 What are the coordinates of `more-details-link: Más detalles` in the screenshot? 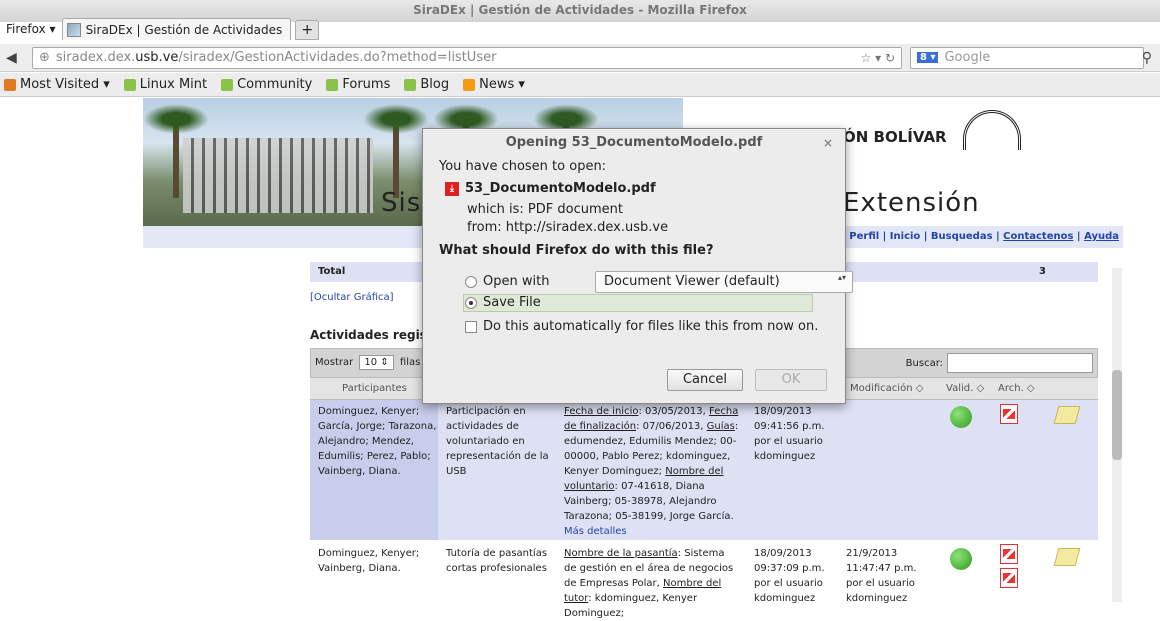 It's located at (595, 531).